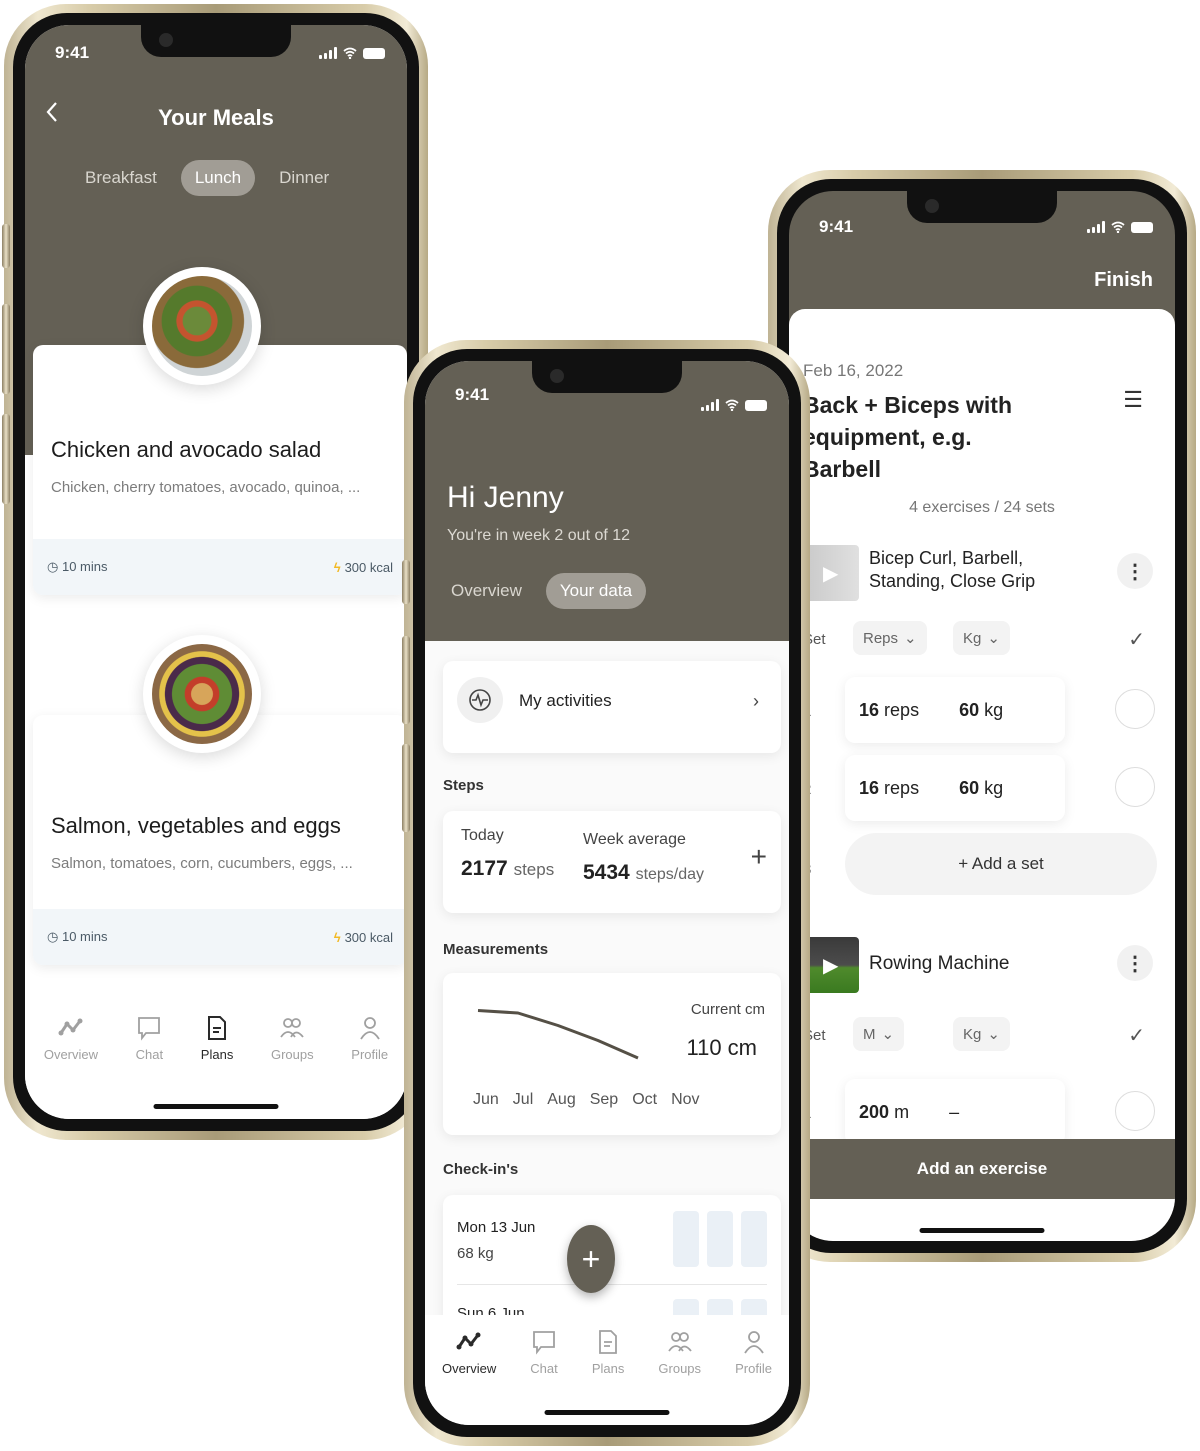 This screenshot has height=1451, width=1200. I want to click on add-exercise-button: Add an exercise, so click(982, 1169).